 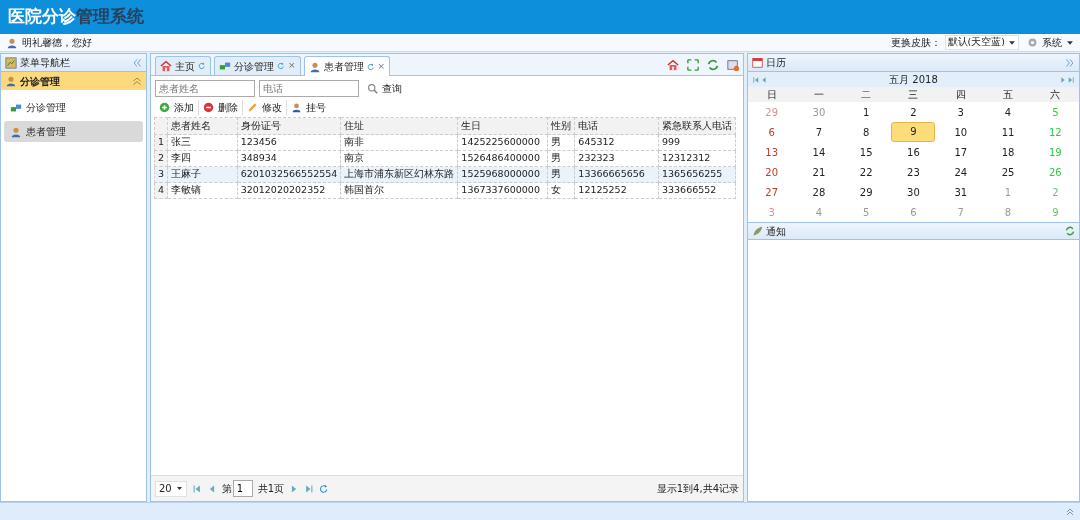 What do you see at coordinates (961, 192) in the screenshot?
I see `calendar-day: 31` at bounding box center [961, 192].